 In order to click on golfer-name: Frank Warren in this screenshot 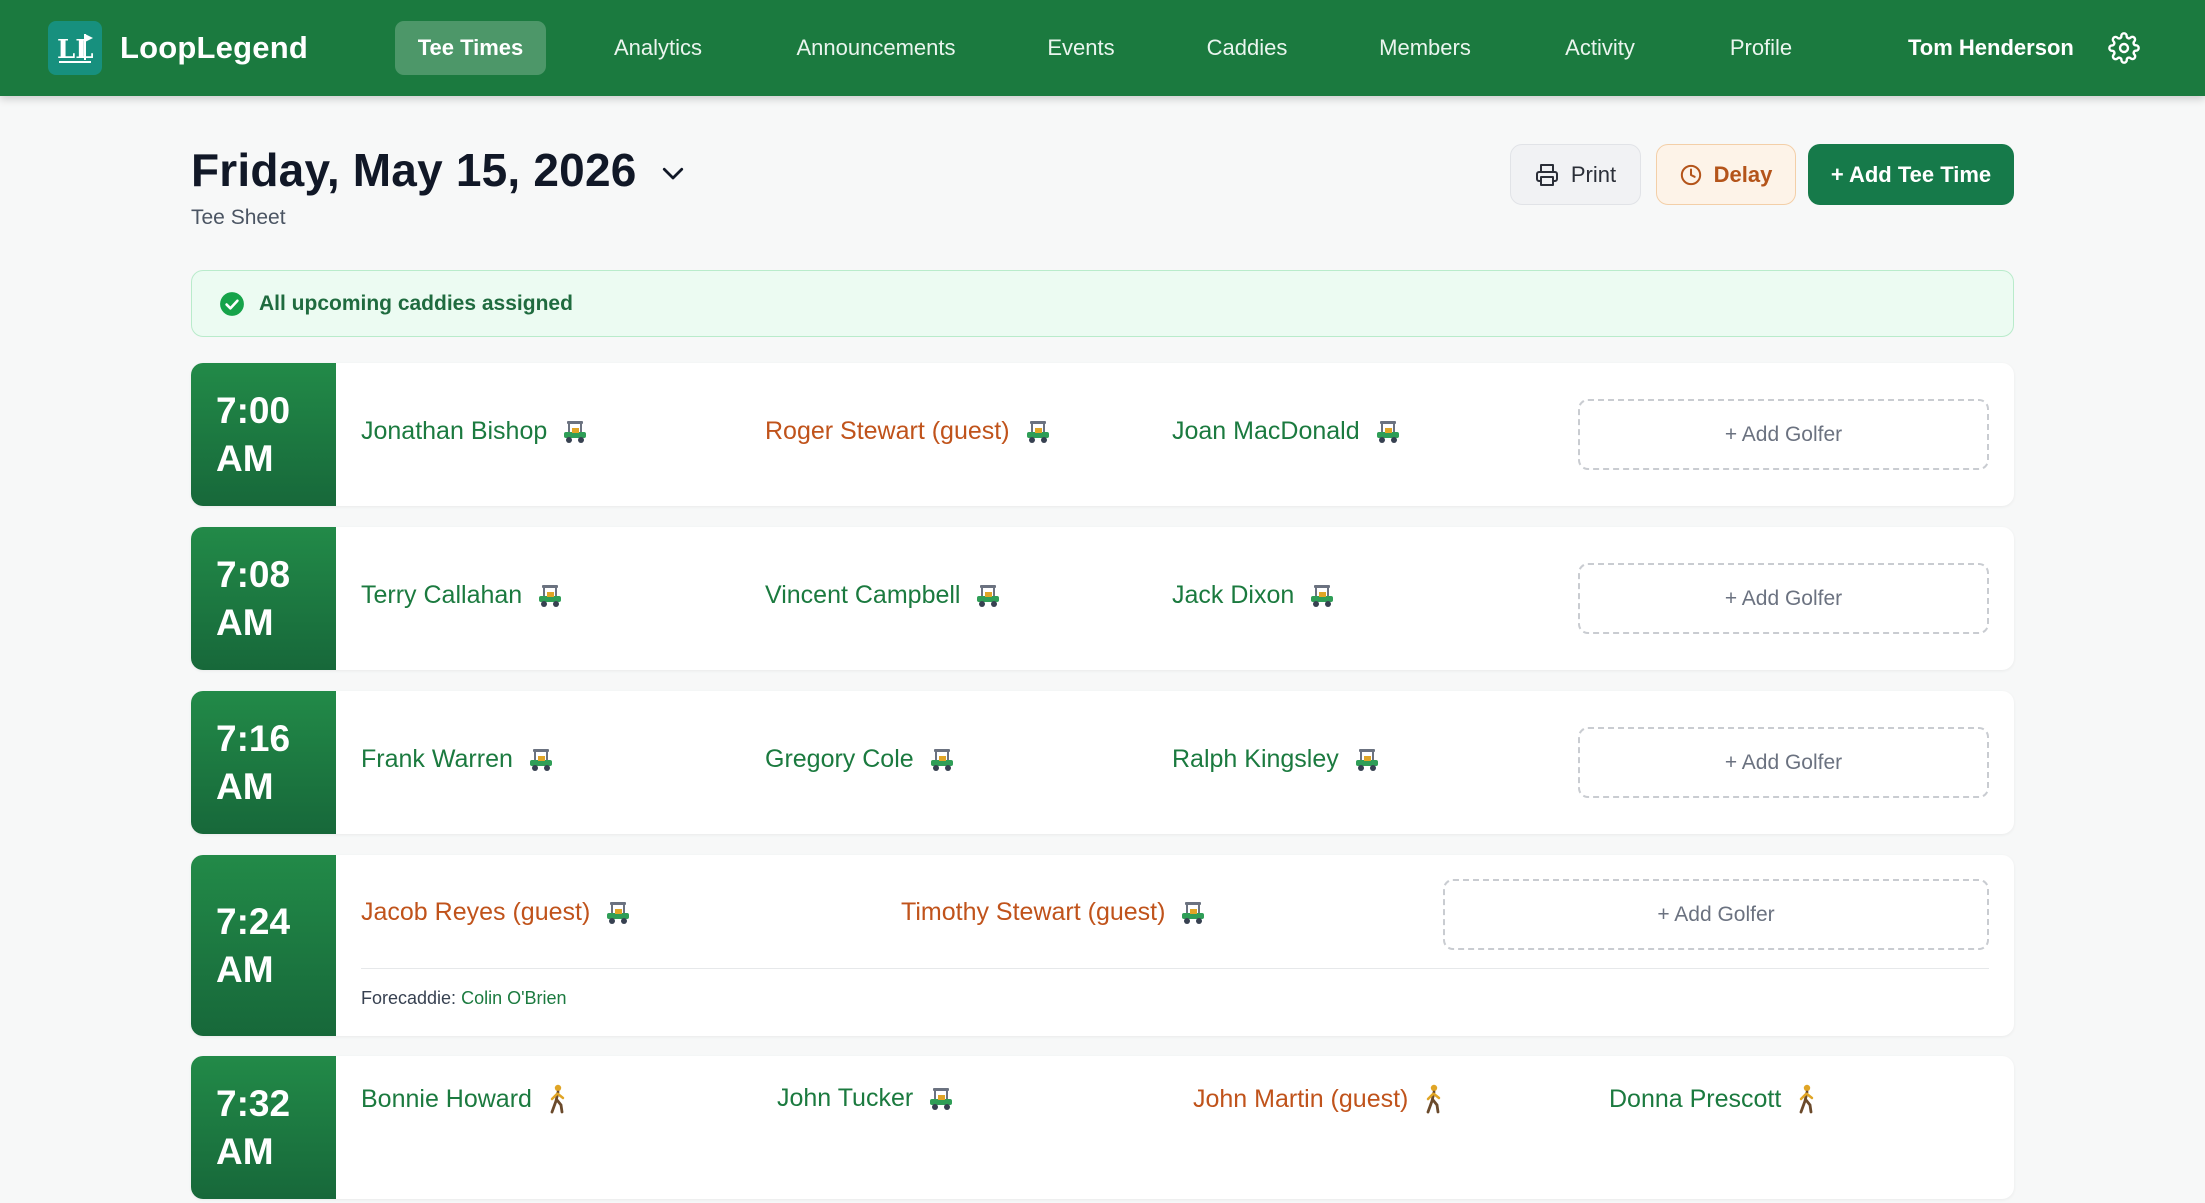, I will do `click(437, 759)`.